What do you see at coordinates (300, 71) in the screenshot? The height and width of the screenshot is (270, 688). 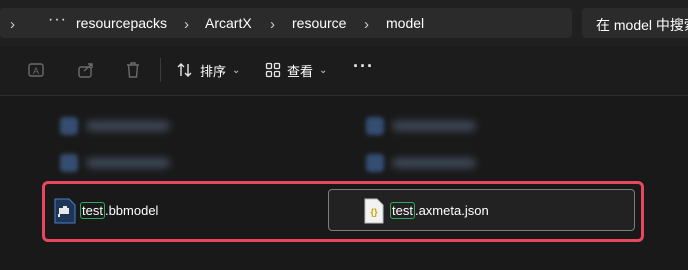 I see `view-label: 查看` at bounding box center [300, 71].